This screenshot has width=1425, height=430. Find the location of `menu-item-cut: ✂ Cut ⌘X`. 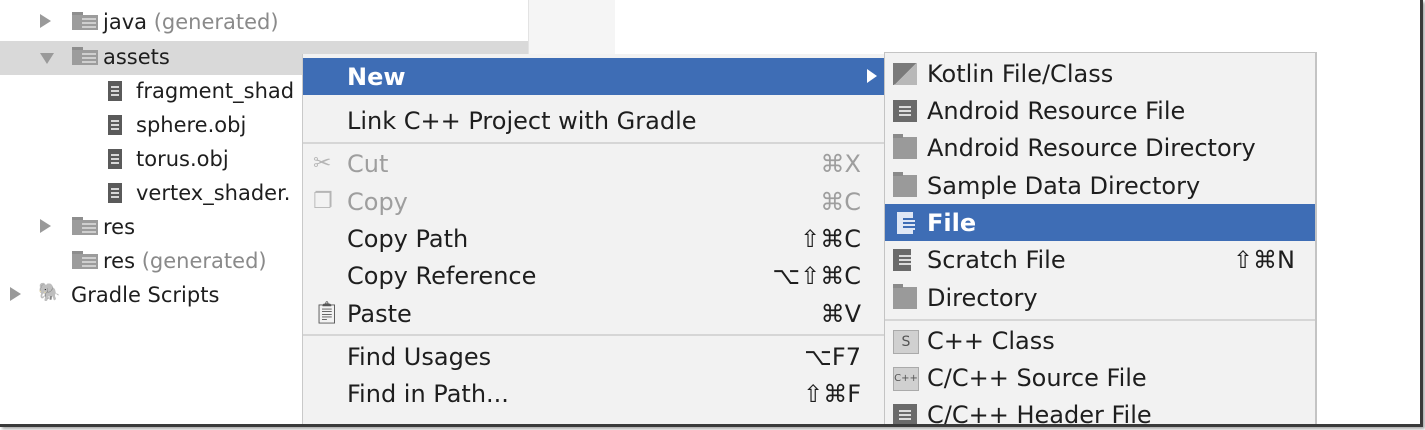

menu-item-cut: ✂ Cut ⌘X is located at coordinates (594, 163).